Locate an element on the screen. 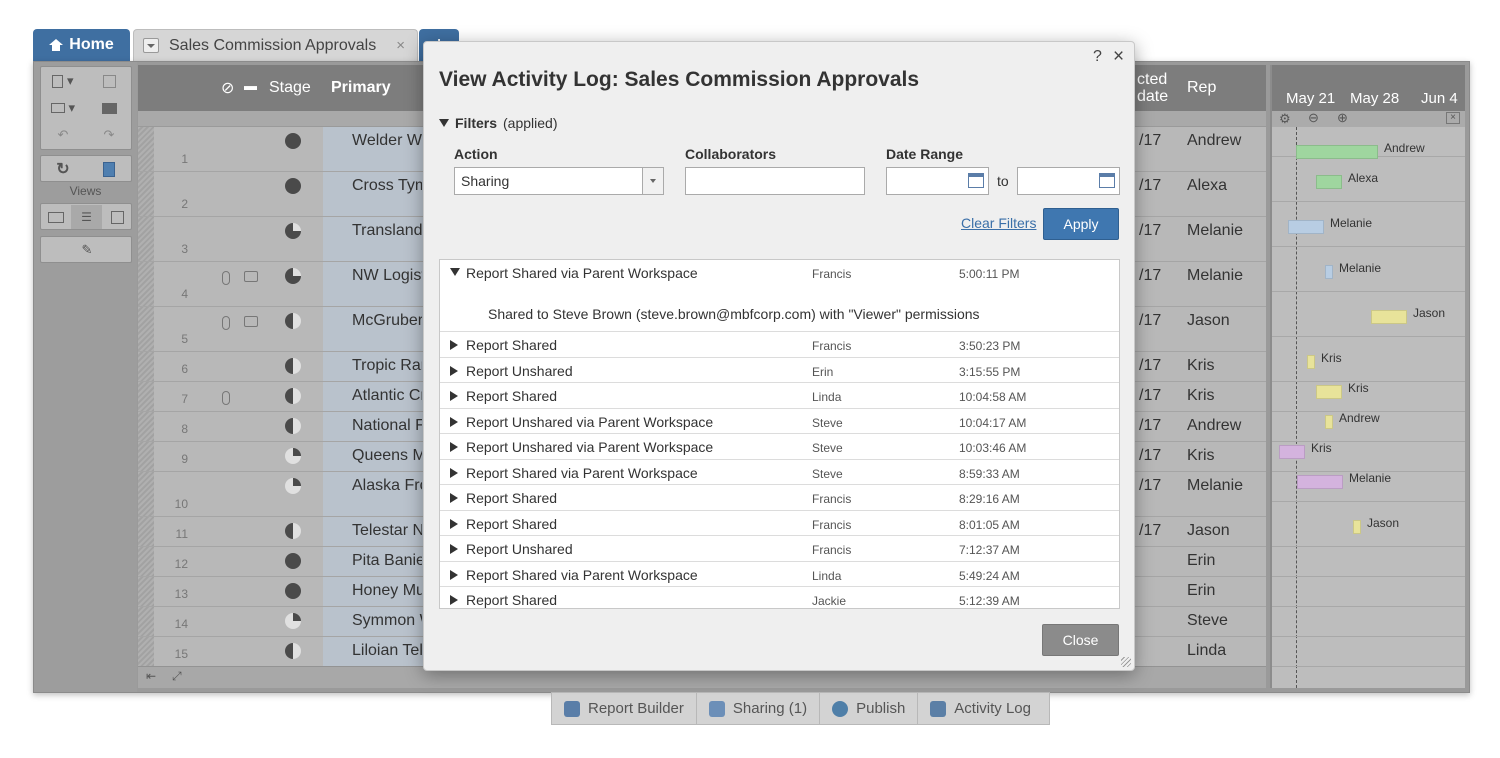 This screenshot has height=758, width=1500. home-tab: Home is located at coordinates (81, 45).